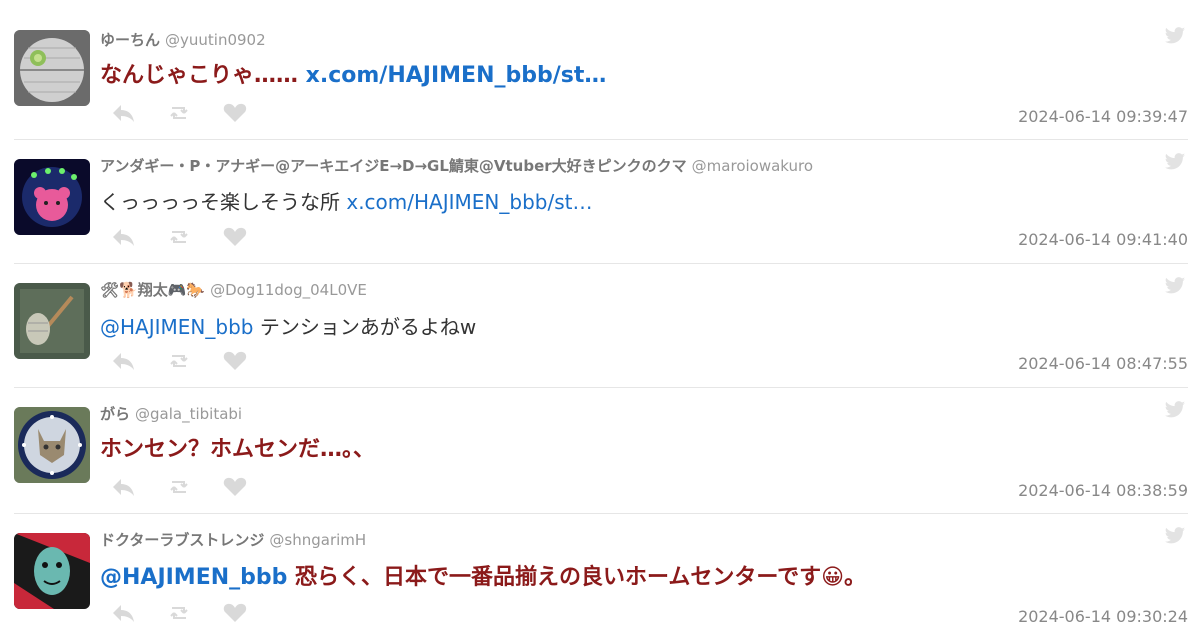  What do you see at coordinates (115, 414) in the screenshot?
I see `user-name: がら` at bounding box center [115, 414].